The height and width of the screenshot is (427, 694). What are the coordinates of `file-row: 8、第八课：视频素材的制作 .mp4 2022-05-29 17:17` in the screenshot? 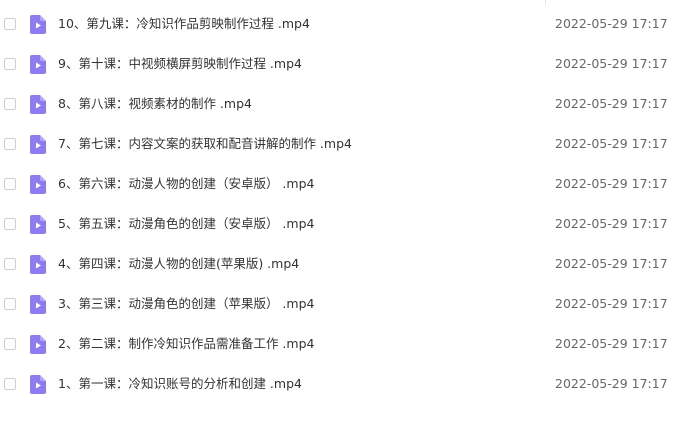 It's located at (347, 105).